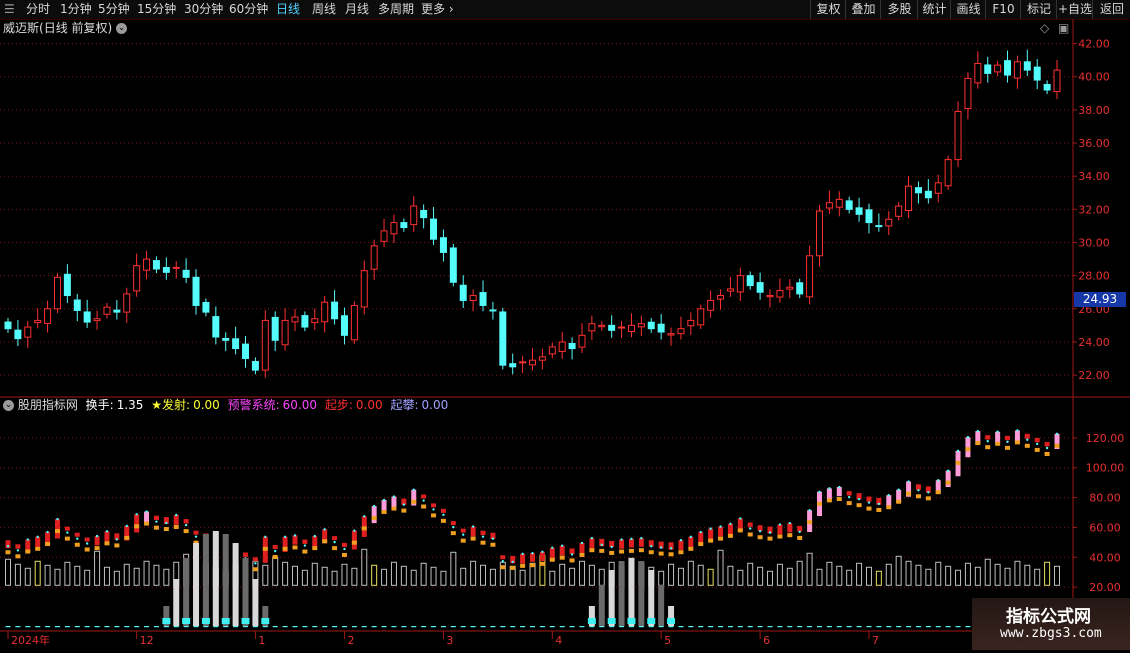 Image resolution: width=1130 pixels, height=653 pixels. What do you see at coordinates (1051, 624) in the screenshot?
I see `watermark: 指标公式网 www.zbgs3.com` at bounding box center [1051, 624].